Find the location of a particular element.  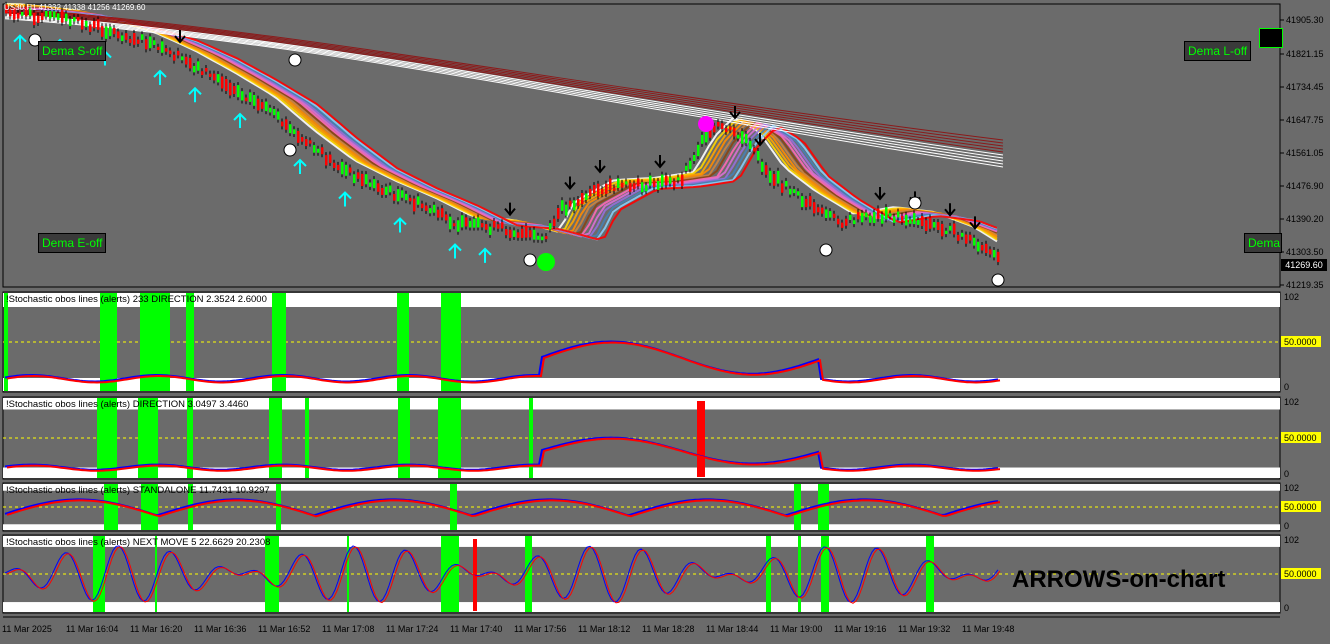

dema-e-off-button: Dema E-off is located at coordinates (72, 243).